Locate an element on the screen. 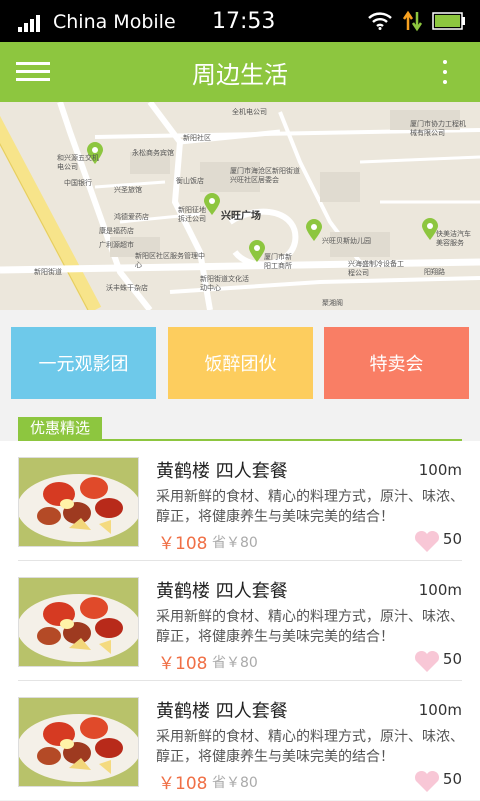 The width and height of the screenshot is (480, 801). category-food-group: 饭醉团伙 is located at coordinates (240, 363).